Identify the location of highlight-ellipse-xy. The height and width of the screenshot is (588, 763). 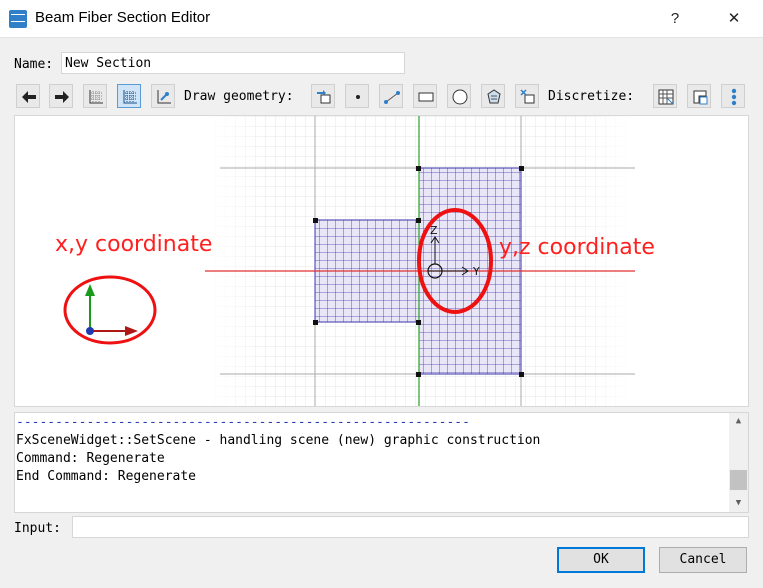
(110, 310).